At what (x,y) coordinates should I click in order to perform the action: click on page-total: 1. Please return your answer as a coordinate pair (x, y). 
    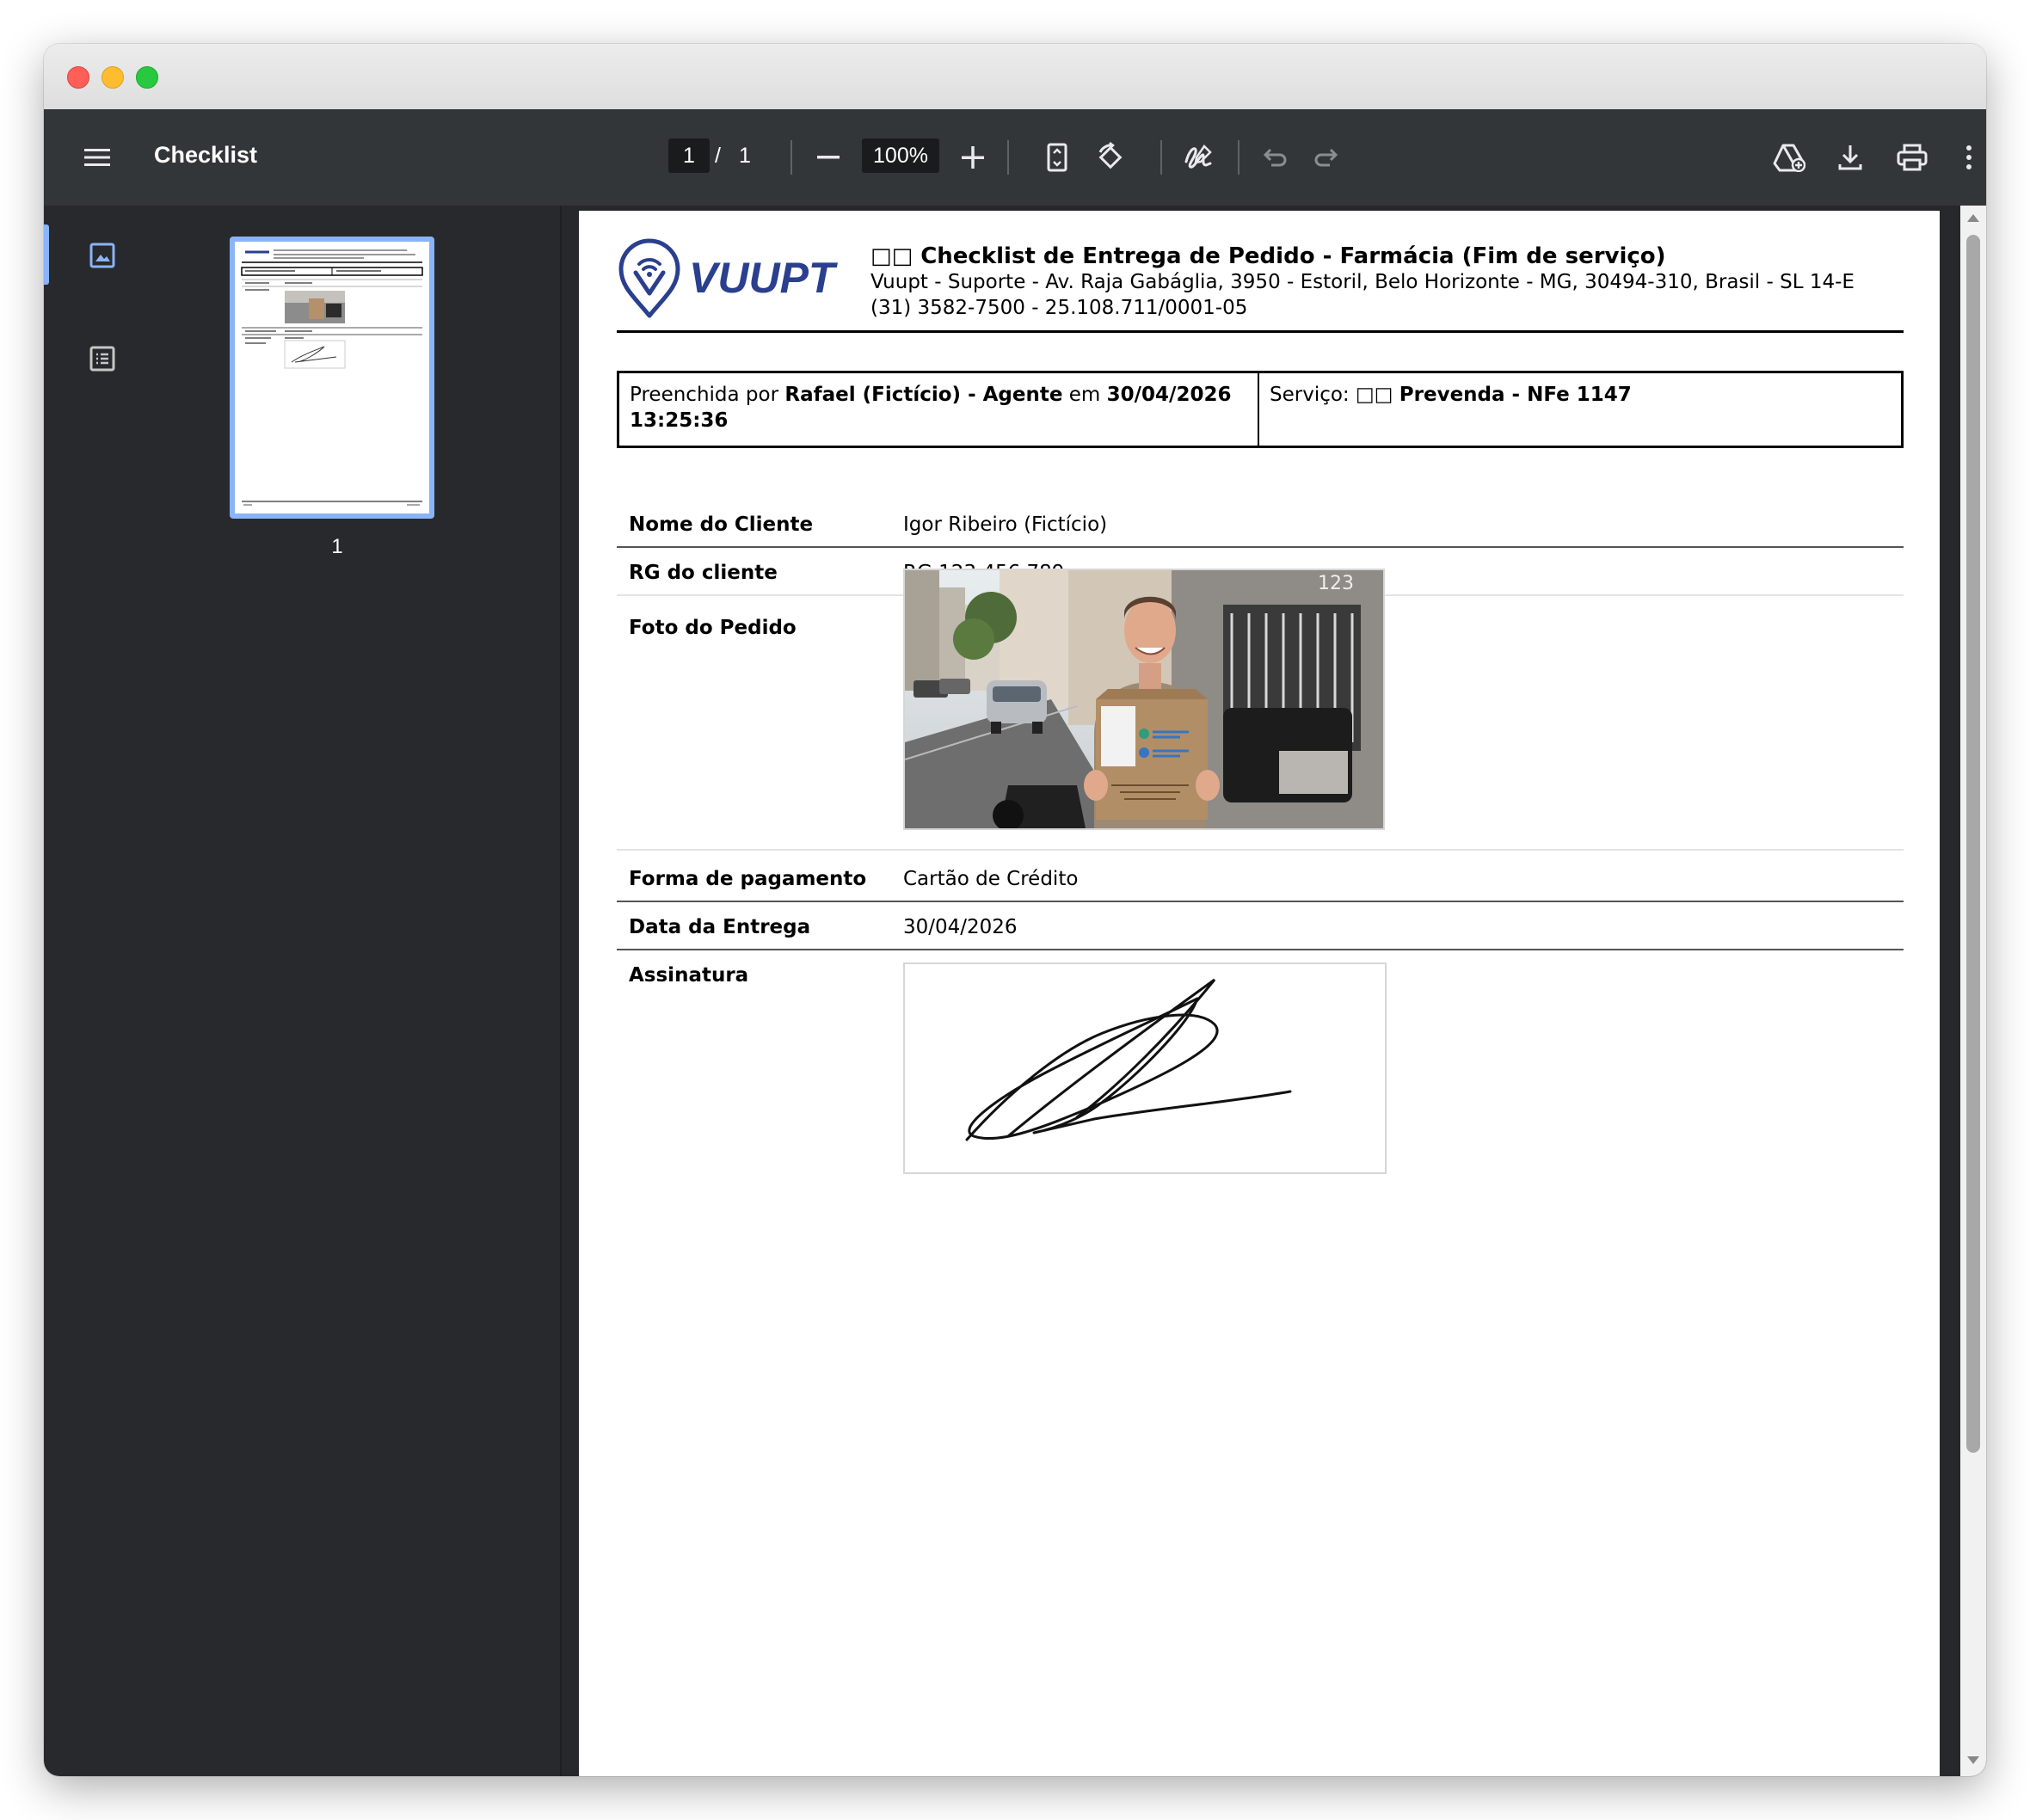
    Looking at the image, I should click on (745, 156).